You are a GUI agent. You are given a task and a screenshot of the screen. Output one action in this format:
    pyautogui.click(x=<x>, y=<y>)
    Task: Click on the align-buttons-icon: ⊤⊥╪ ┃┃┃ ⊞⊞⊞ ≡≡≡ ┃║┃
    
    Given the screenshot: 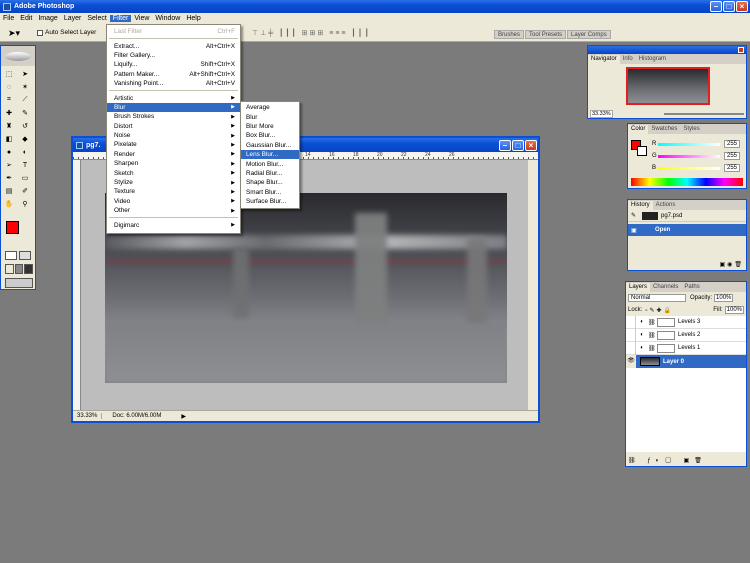 What is the action you would take?
    pyautogui.click(x=367, y=33)
    